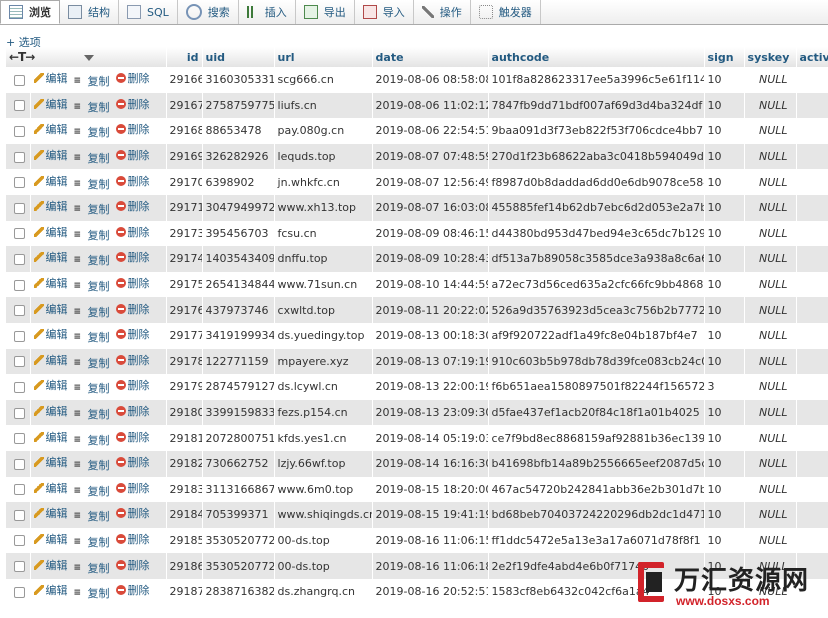 Image resolution: width=828 pixels, height=618 pixels. I want to click on tab-1: 结构, so click(89, 12).